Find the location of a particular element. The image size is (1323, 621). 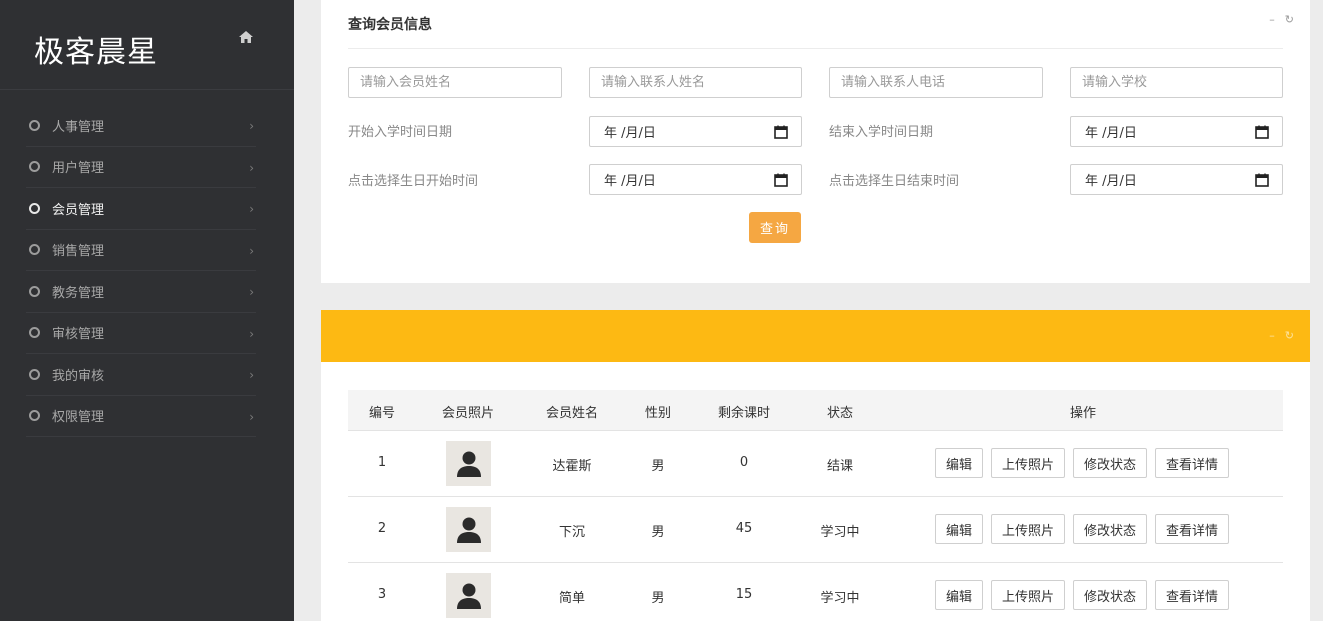

sidebar-item-label: 人事管理 is located at coordinates (78, 127).